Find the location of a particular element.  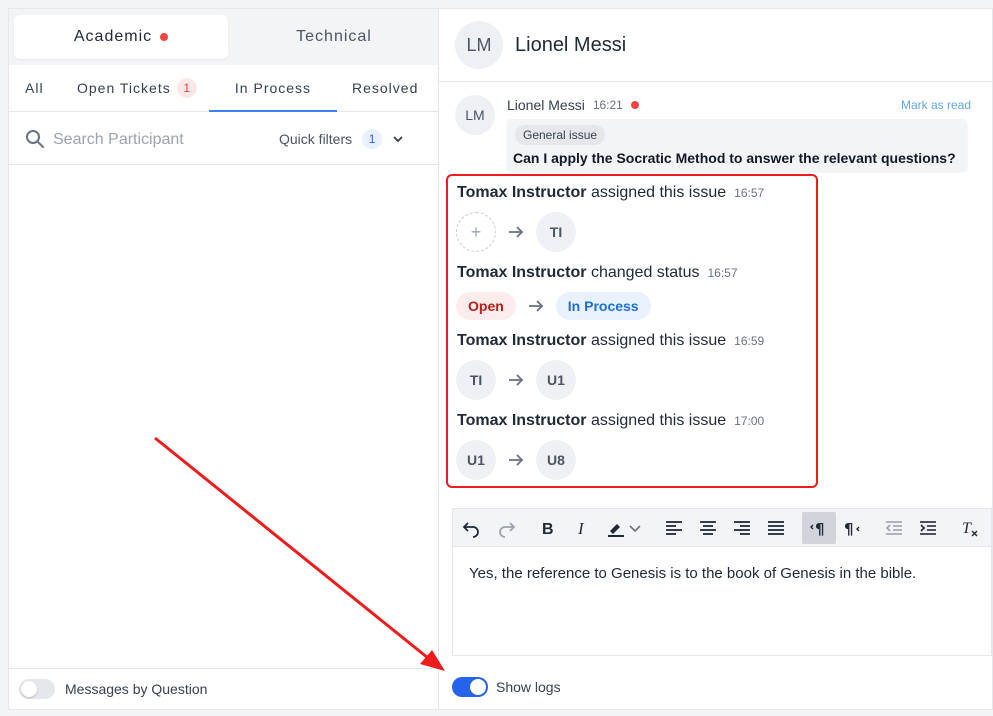

log-time: 16:59 is located at coordinates (749, 341).